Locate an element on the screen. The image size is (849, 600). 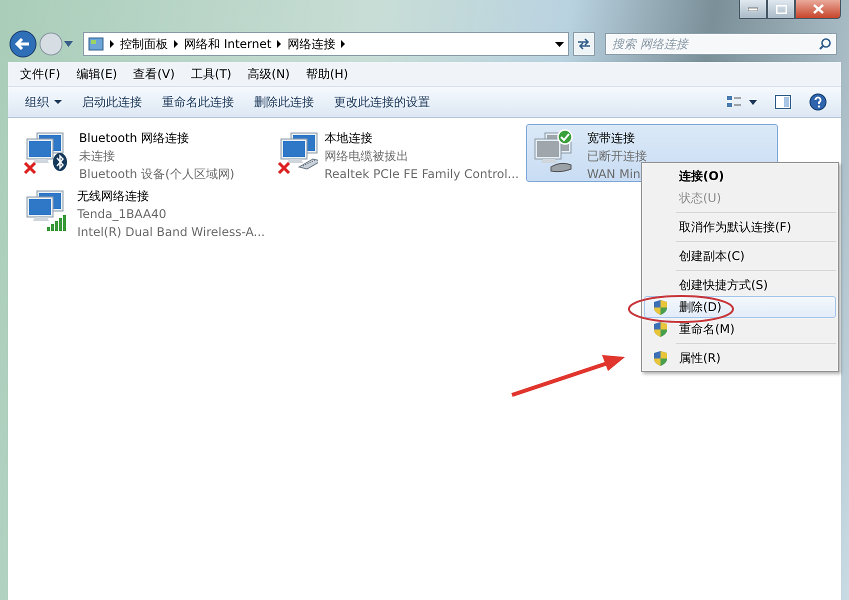
toolbar-button: 更改此连接的设置 is located at coordinates (382, 102).